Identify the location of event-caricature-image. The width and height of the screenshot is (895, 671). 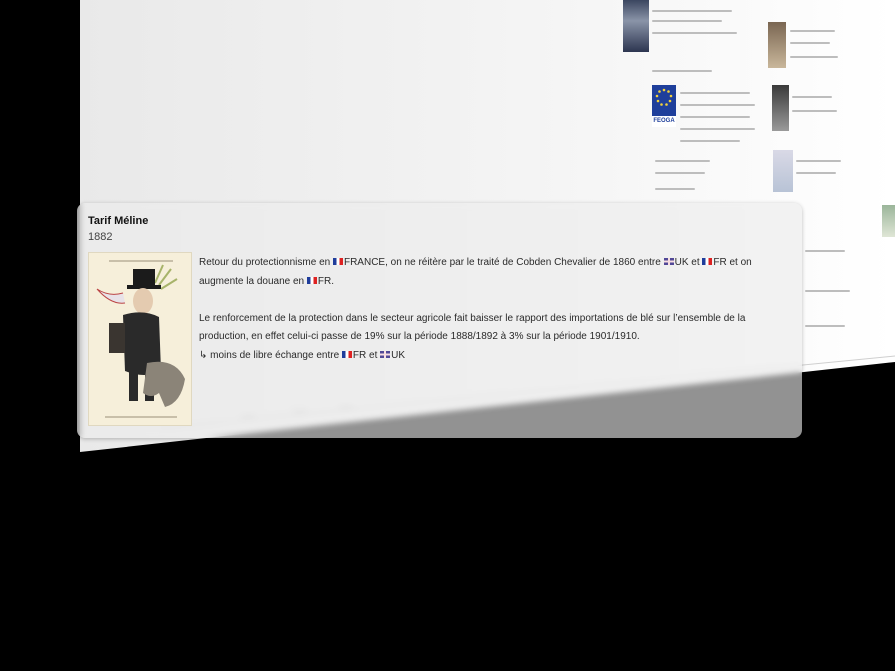
(140, 339).